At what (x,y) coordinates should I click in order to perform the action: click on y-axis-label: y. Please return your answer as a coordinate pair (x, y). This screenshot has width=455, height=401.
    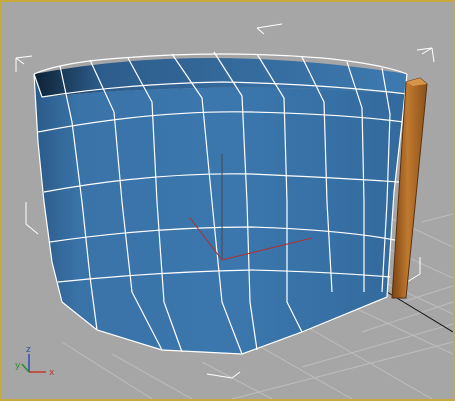
    Looking at the image, I should click on (18, 366).